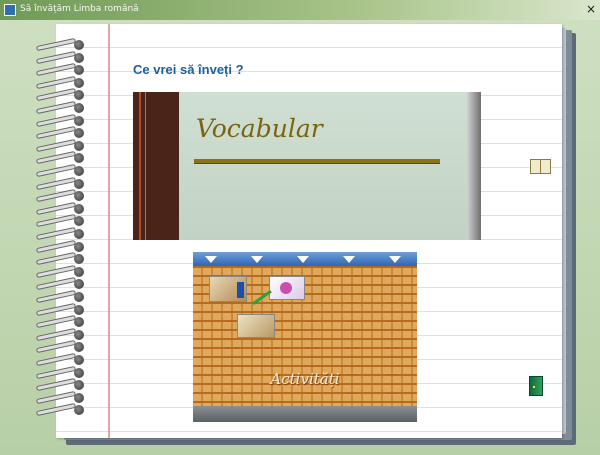 The width and height of the screenshot is (600, 455). What do you see at coordinates (591, 9) in the screenshot?
I see `close-button: ×` at bounding box center [591, 9].